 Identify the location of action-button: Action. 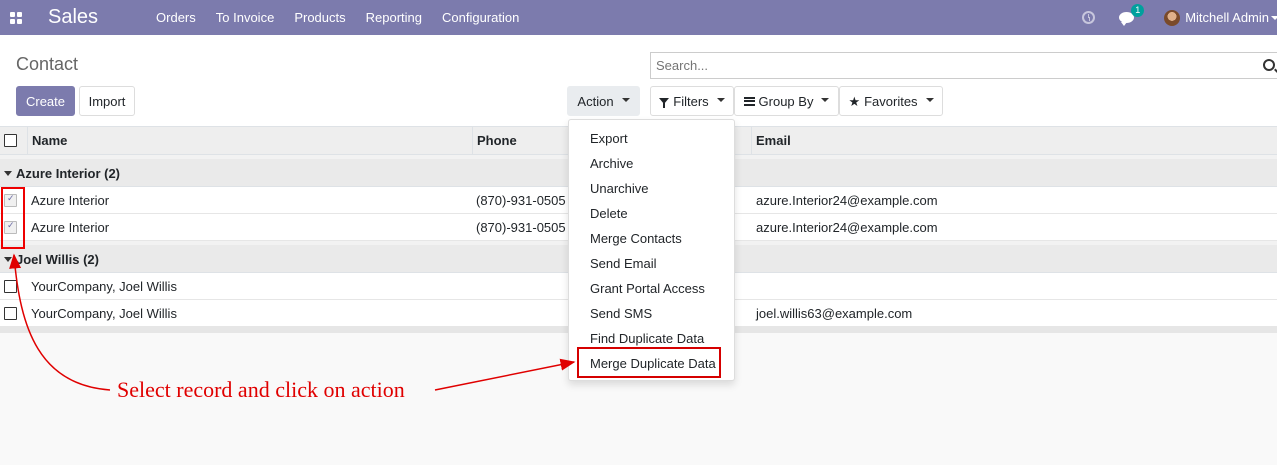
(603, 101).